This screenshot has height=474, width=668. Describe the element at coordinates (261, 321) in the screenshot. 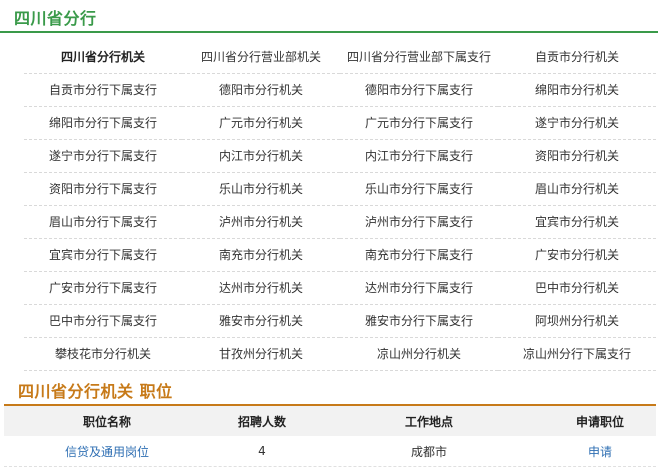

I see `unit-link: 雅安市分行机关` at that location.